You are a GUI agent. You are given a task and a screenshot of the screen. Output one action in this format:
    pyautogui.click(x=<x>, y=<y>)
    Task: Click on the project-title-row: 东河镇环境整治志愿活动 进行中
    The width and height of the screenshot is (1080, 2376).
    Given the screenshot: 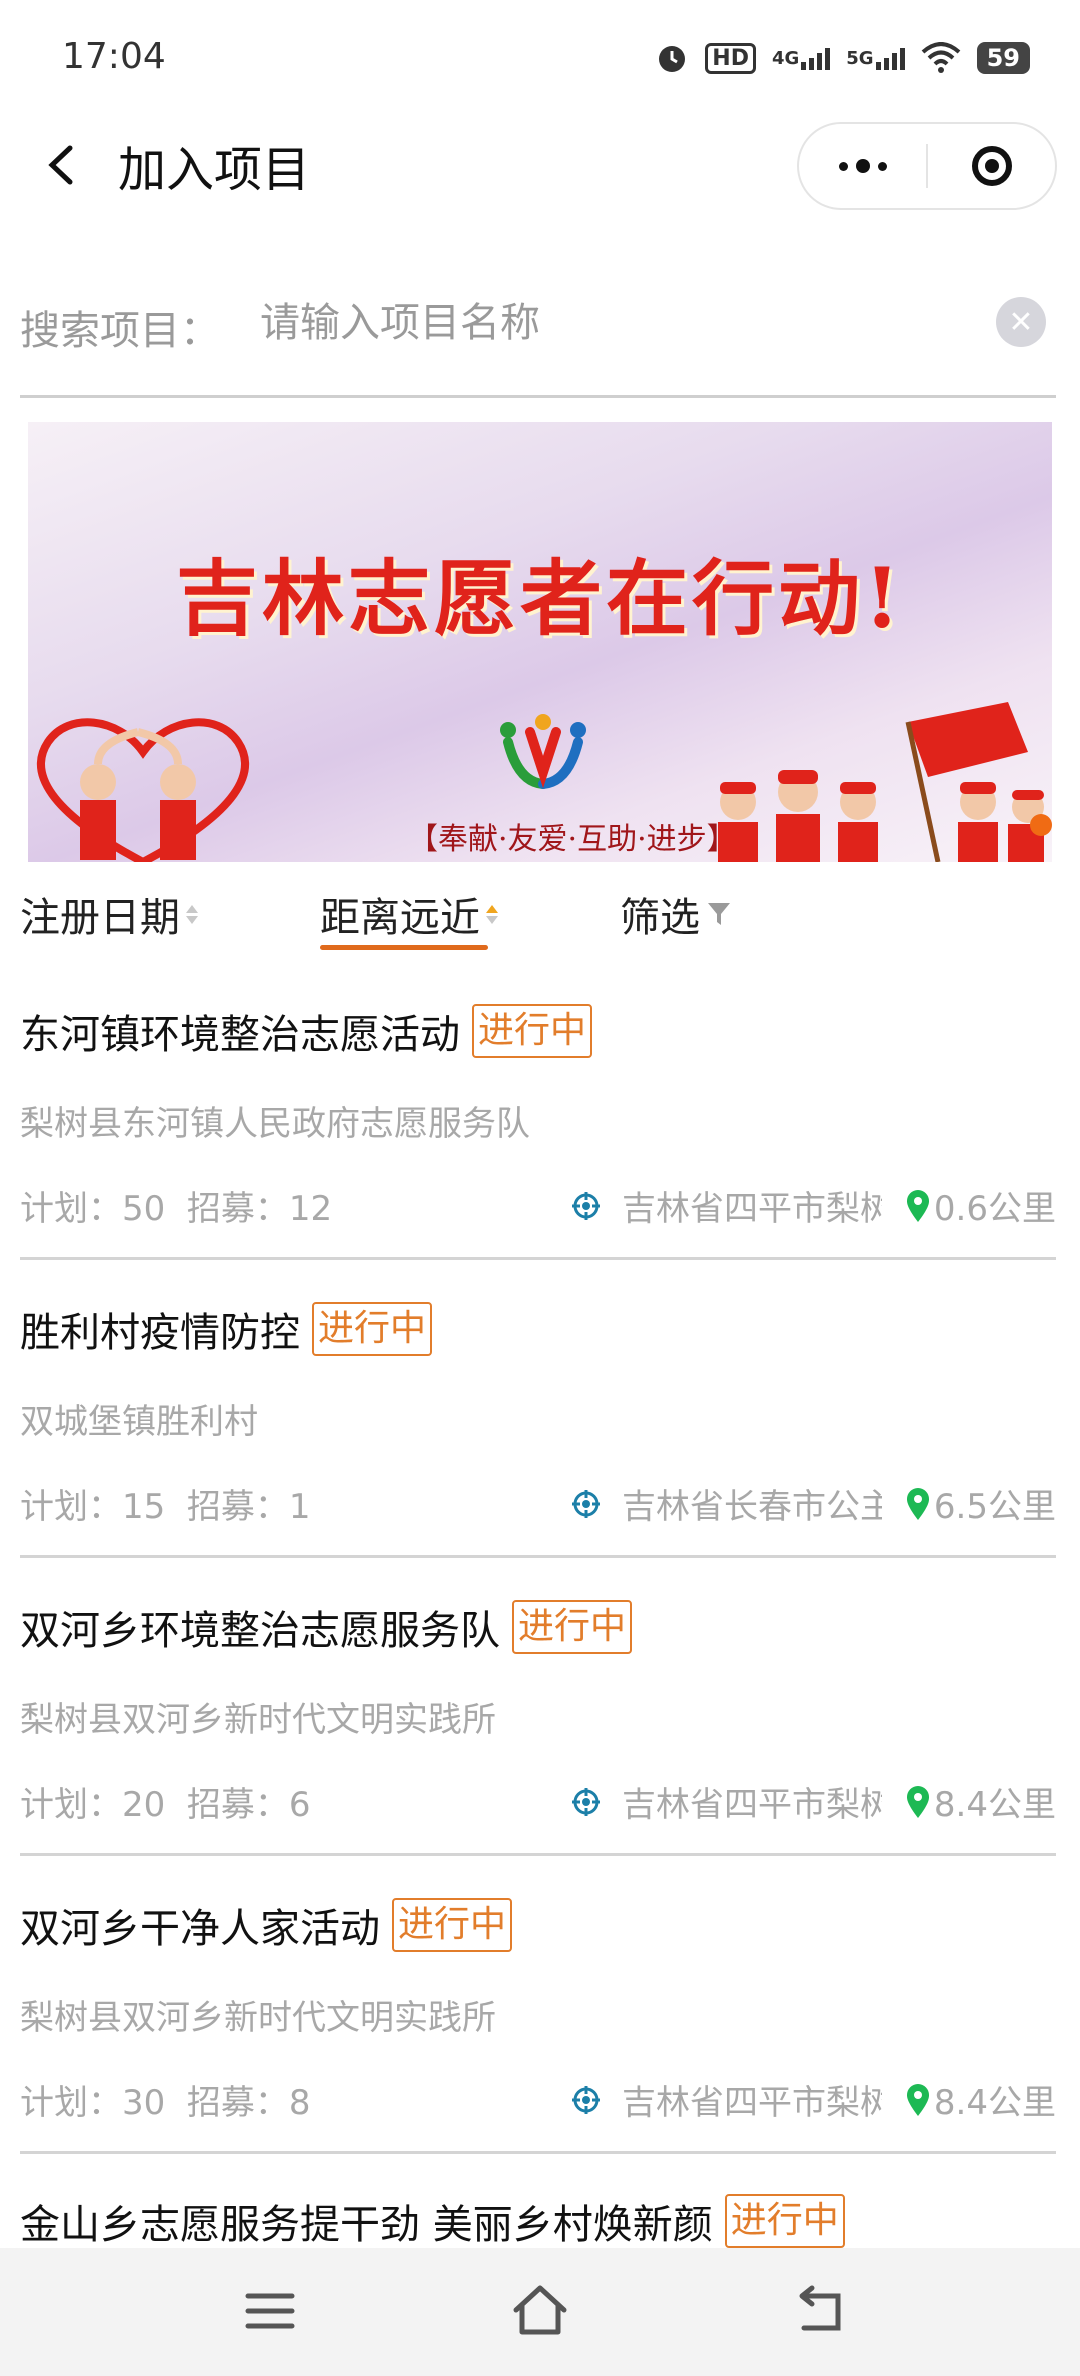 What is the action you would take?
    pyautogui.click(x=538, y=1031)
    